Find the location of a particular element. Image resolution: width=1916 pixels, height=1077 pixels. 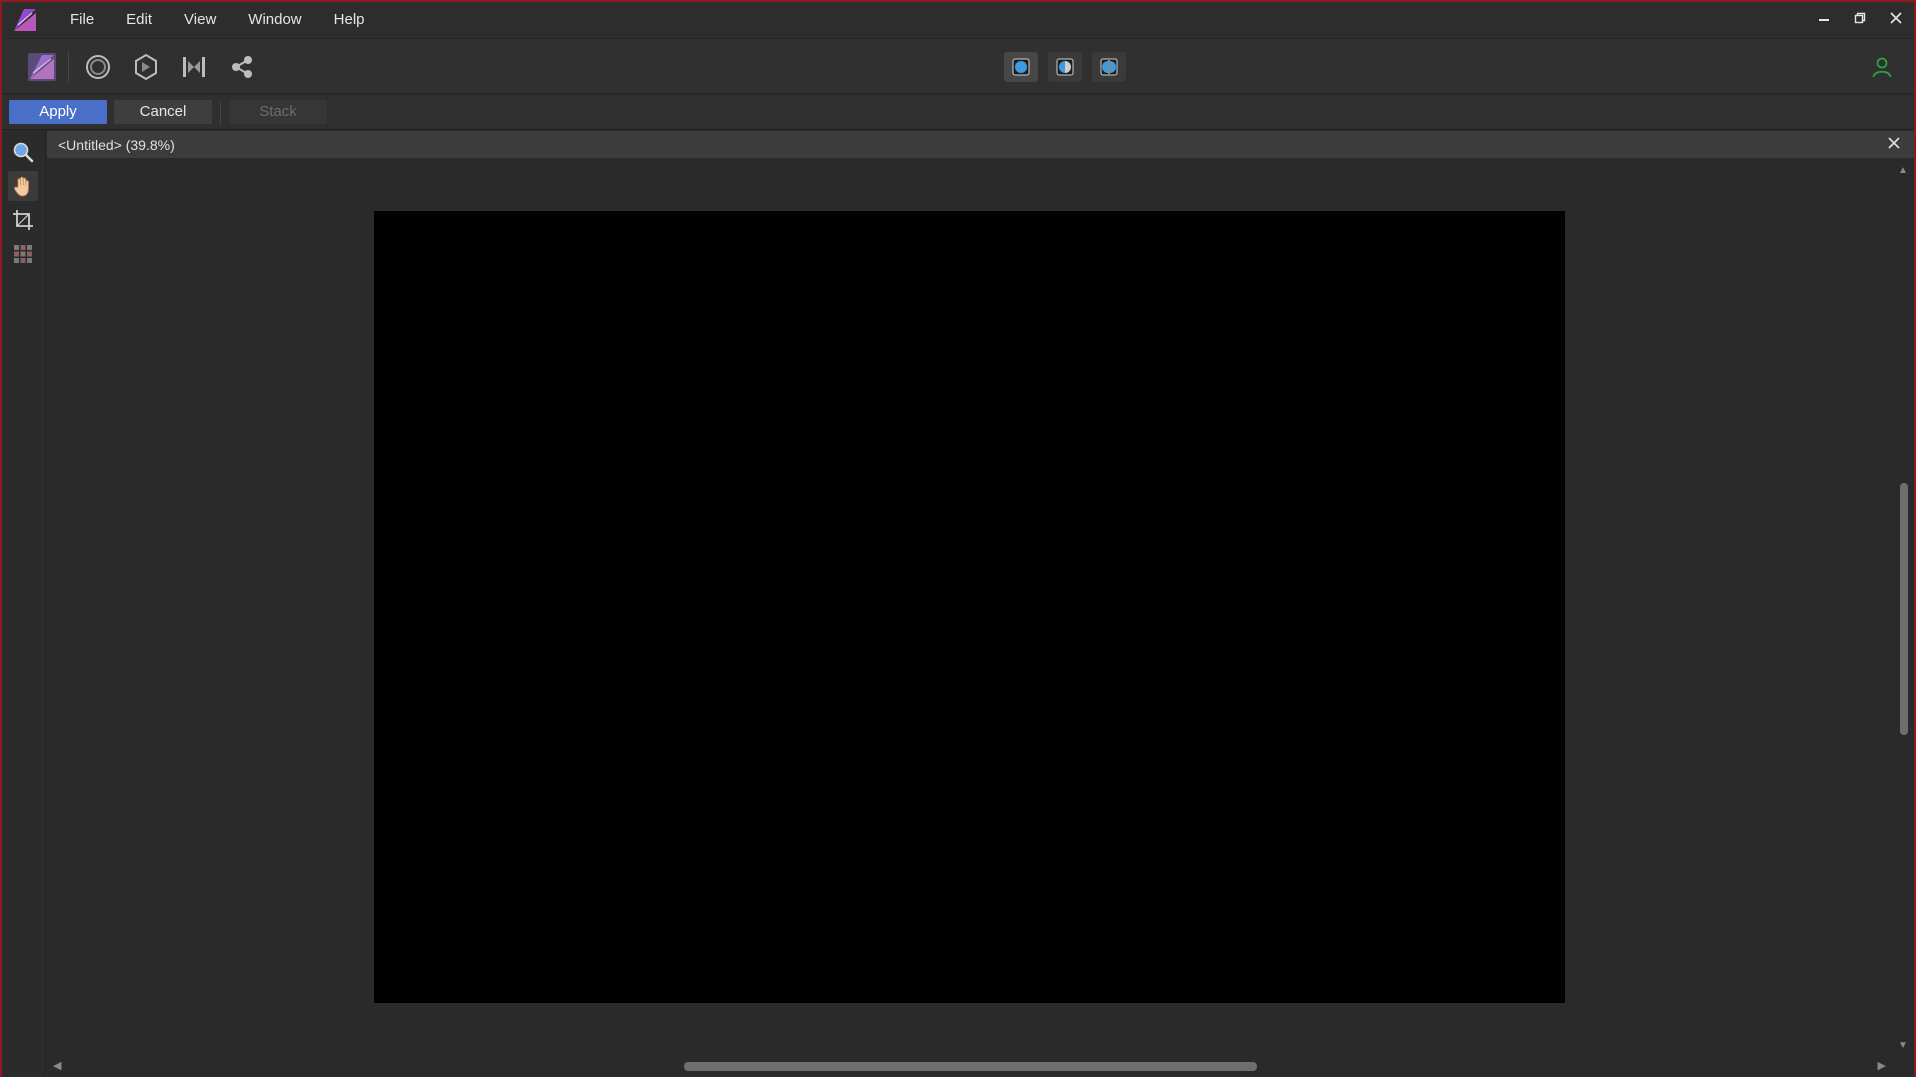

liquify-persona-icon is located at coordinates (98, 67).